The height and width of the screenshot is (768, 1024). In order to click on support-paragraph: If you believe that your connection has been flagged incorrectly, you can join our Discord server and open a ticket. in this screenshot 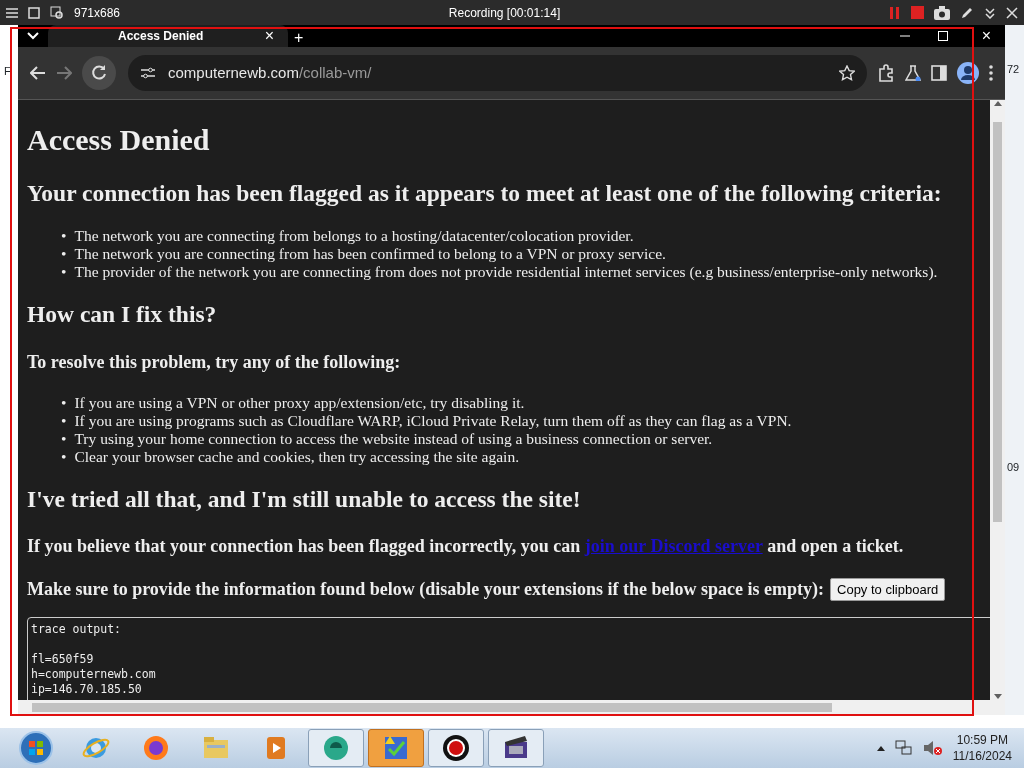, I will do `click(466, 546)`.